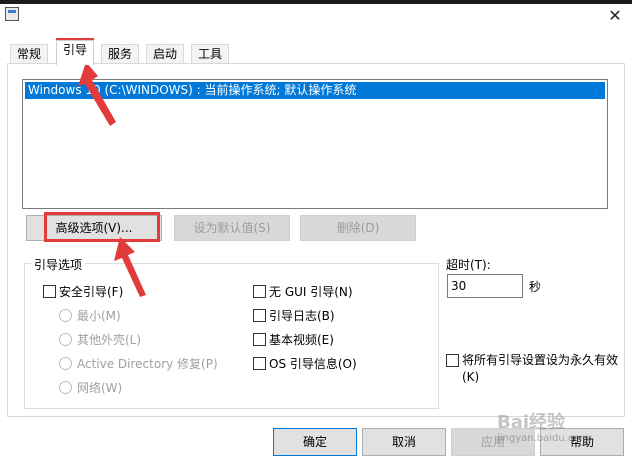  I want to click on delete-button: 删除(D), so click(358, 228).